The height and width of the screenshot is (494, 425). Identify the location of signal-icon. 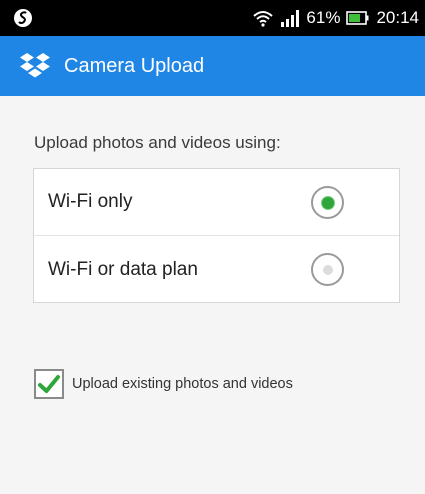
(290, 18).